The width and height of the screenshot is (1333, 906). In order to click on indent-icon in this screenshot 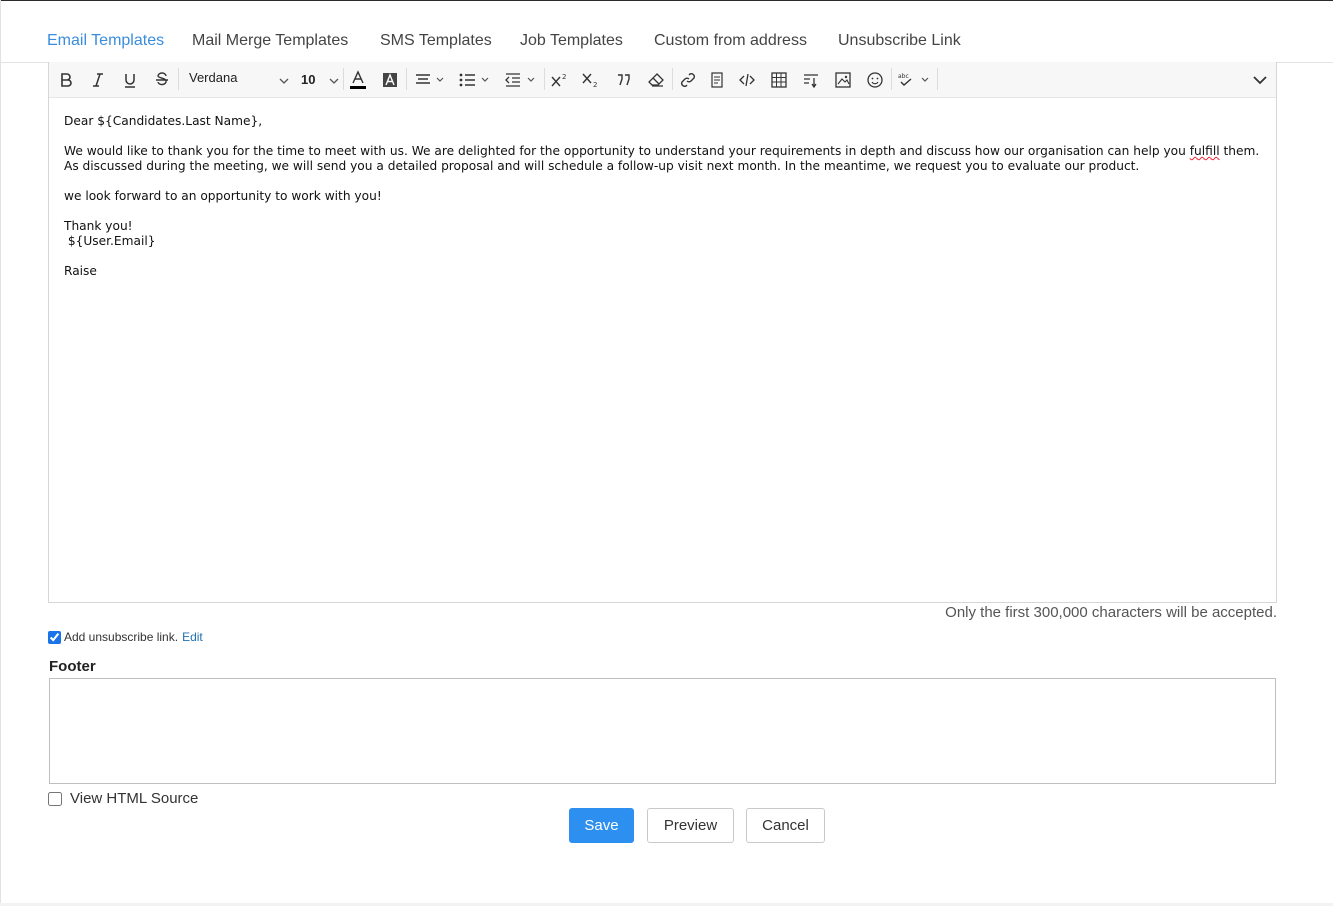, I will do `click(521, 80)`.